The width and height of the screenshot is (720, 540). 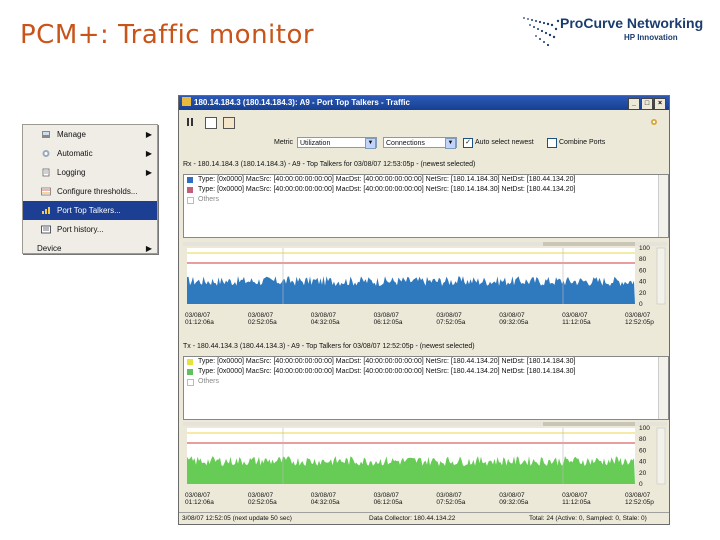 I want to click on y-tick-label: 20, so click(x=643, y=293).